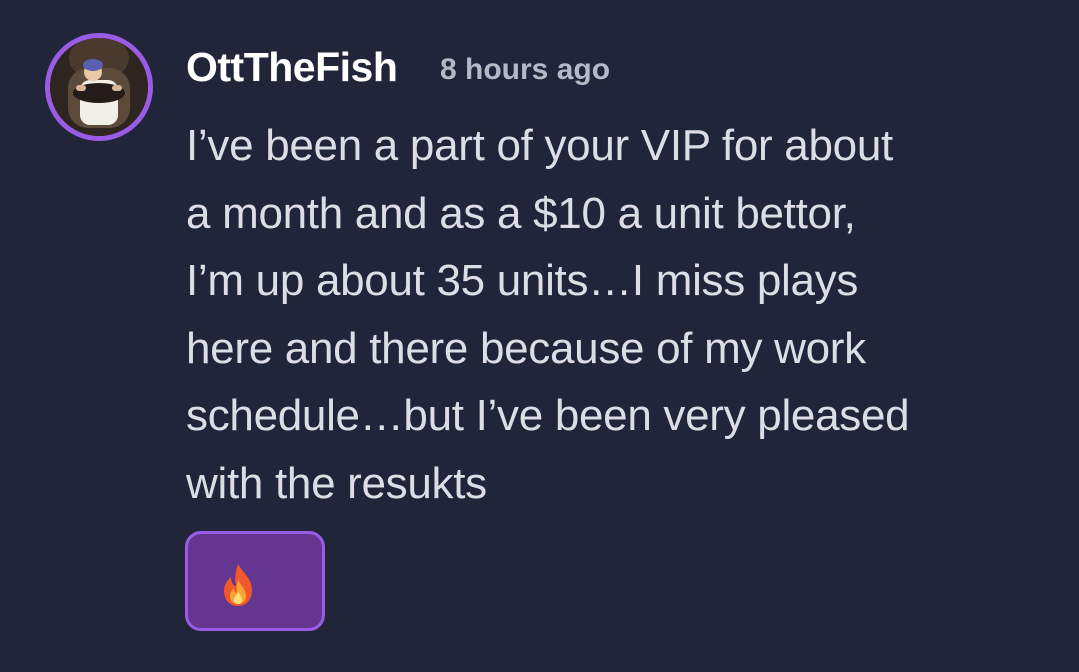 This screenshot has height=672, width=1079. Describe the element at coordinates (238, 585) in the screenshot. I see `fire-emoji-icon` at that location.